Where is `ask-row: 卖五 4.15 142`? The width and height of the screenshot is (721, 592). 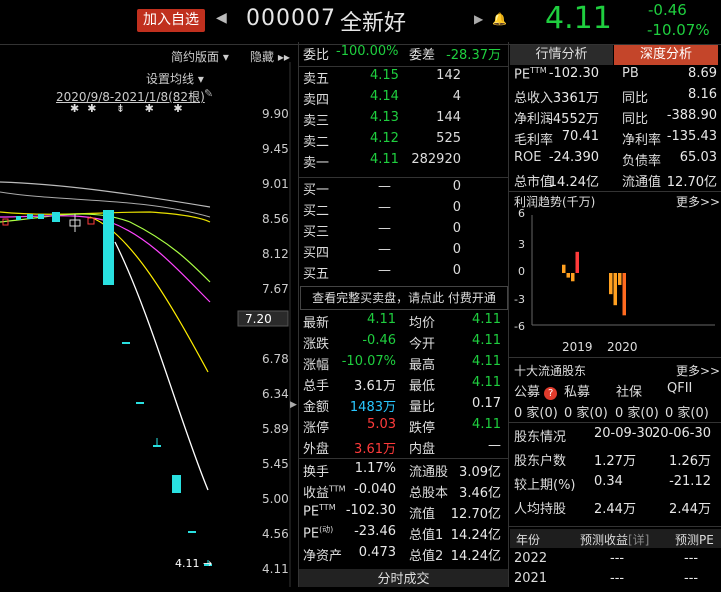 ask-row: 卖五 4.15 142 is located at coordinates (403, 78).